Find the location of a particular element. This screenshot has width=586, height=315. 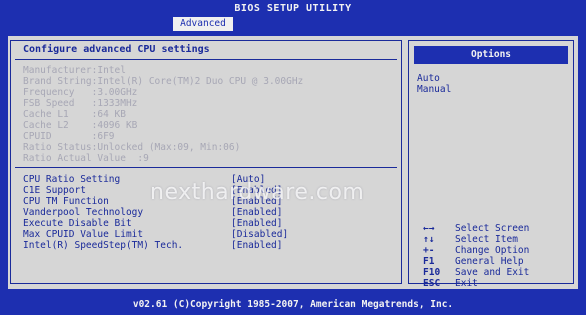

setting-c1e-support: C1E Support is located at coordinates (54, 190).